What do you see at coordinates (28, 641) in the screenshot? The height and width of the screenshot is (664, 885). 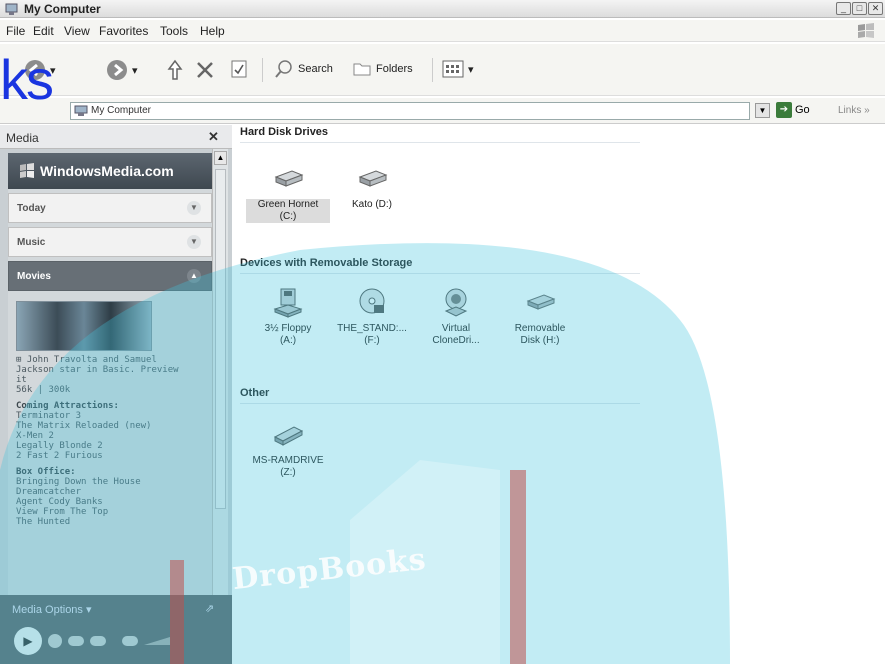 I see `play-button: ▶` at bounding box center [28, 641].